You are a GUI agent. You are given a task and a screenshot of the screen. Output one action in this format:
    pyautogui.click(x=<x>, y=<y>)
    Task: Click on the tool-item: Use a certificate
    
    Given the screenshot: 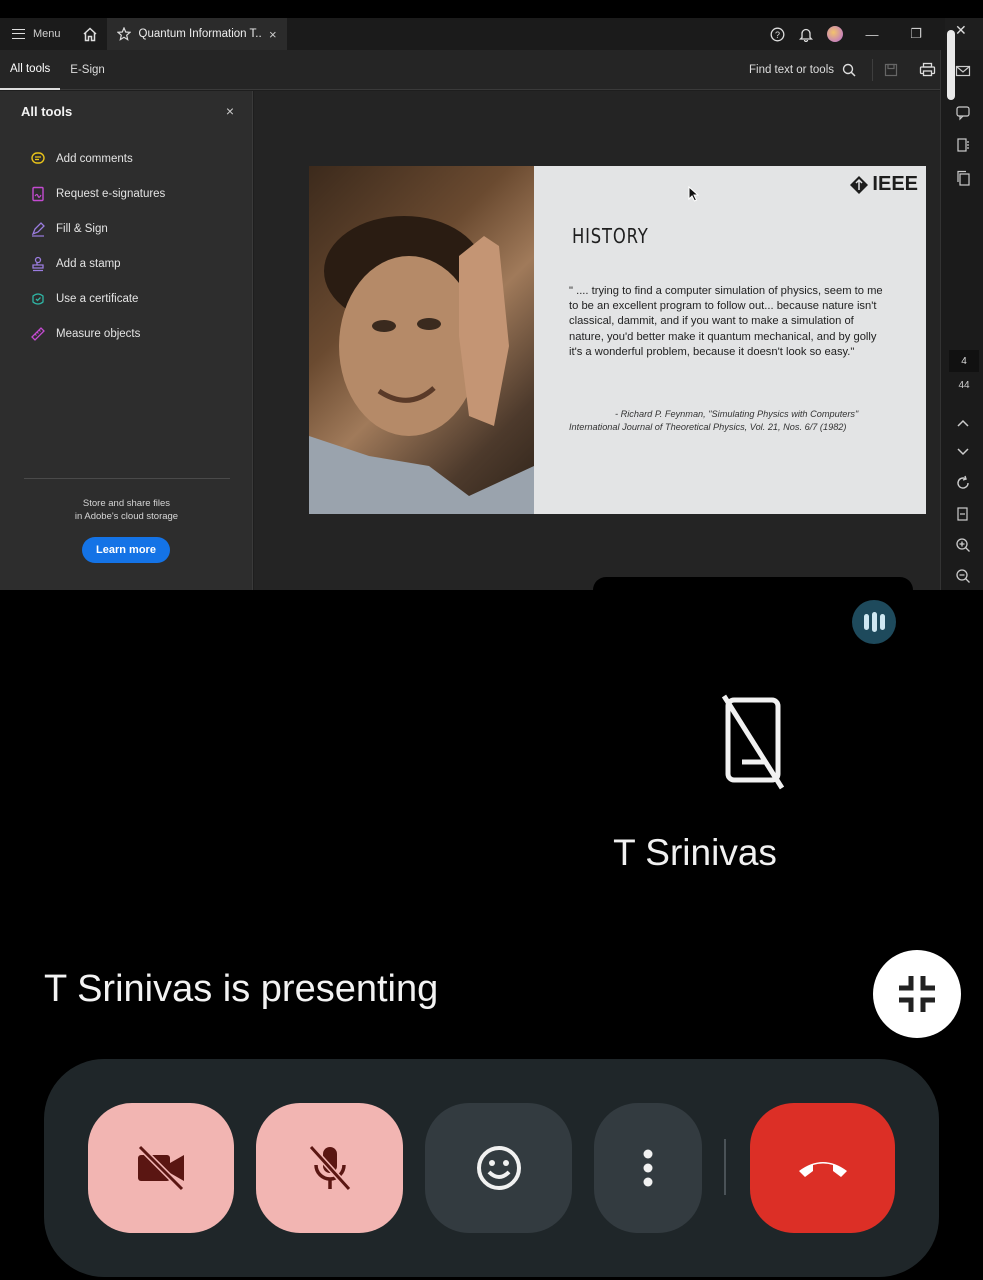 What is the action you would take?
    pyautogui.click(x=126, y=298)
    